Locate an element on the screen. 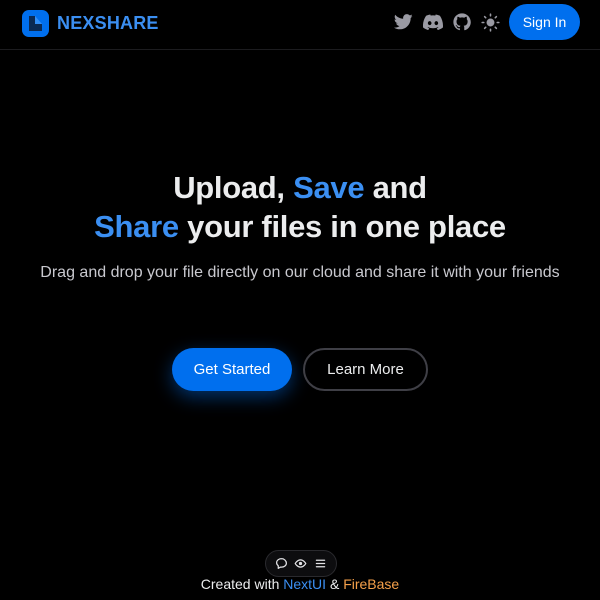 The image size is (600, 600). footer: Created with NextUI & FireBase is located at coordinates (300, 584).